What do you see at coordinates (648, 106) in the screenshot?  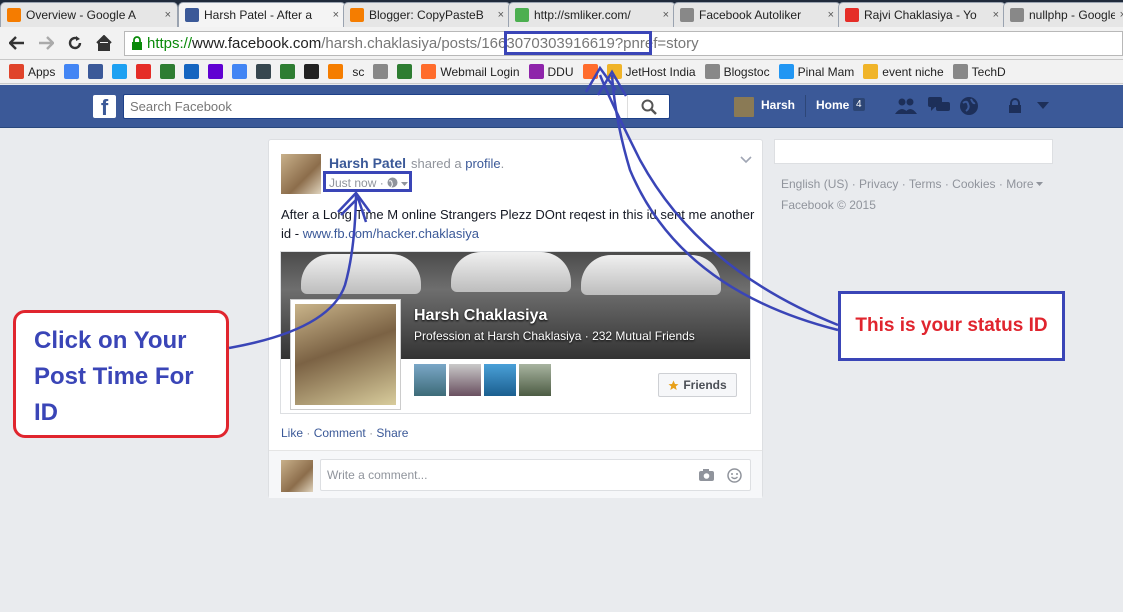 I see `search-button` at bounding box center [648, 106].